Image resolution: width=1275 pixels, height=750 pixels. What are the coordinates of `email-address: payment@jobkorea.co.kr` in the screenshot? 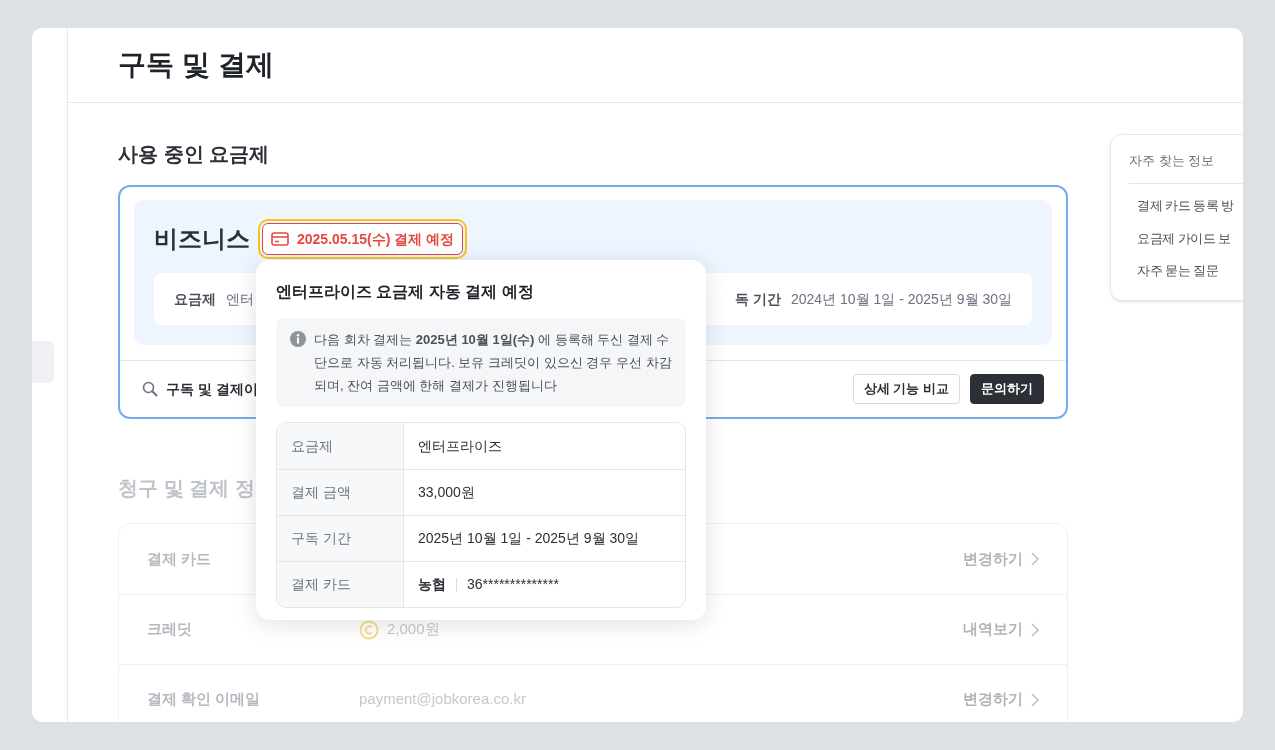 It's located at (442, 699).